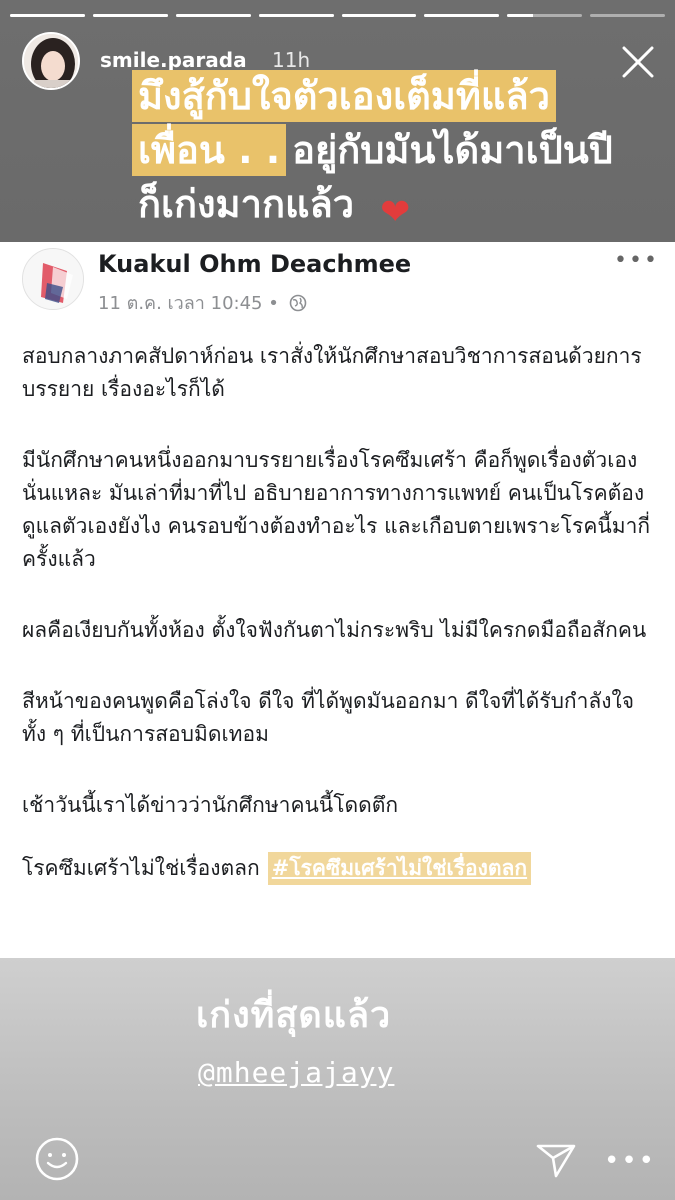 Image resolution: width=675 pixels, height=1200 pixels. Describe the element at coordinates (254, 264) in the screenshot. I see `post-author-name: Kuakul Ohm Deachmee` at that location.